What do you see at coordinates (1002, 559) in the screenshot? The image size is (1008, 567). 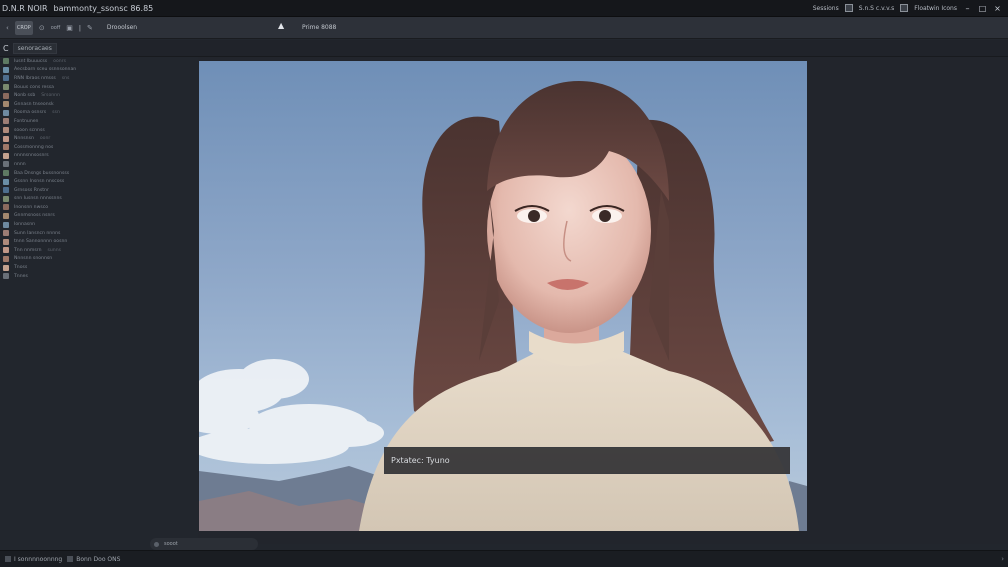 I see `status-right-icon: ›` at bounding box center [1002, 559].